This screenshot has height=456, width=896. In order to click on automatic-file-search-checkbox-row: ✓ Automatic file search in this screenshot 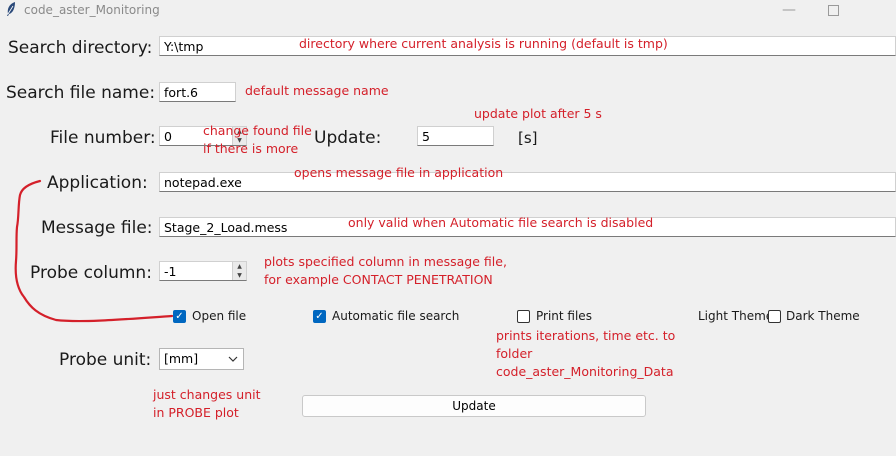, I will do `click(386, 316)`.